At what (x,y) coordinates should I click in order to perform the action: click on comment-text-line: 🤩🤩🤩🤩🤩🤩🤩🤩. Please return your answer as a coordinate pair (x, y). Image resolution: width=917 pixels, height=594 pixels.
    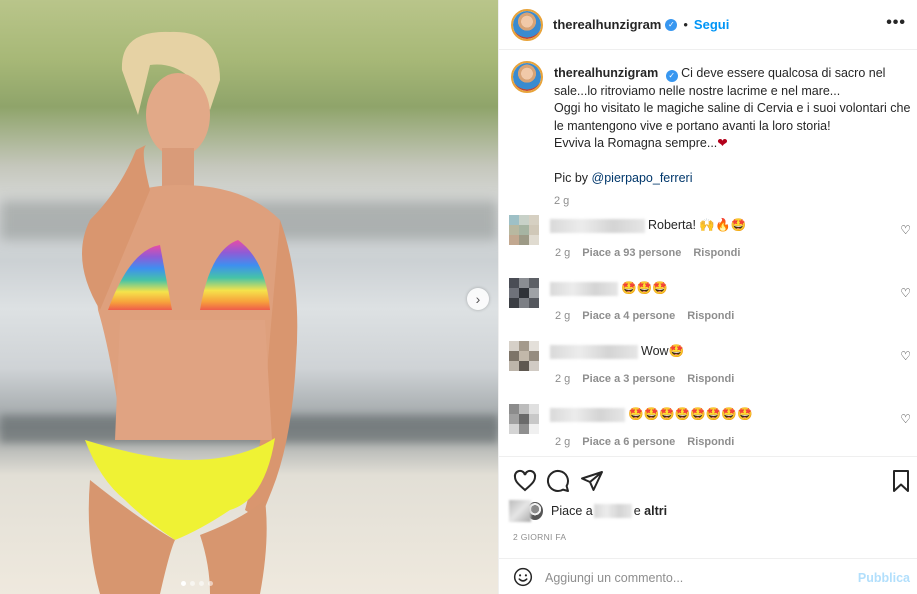
    Looking at the image, I should click on (651, 414).